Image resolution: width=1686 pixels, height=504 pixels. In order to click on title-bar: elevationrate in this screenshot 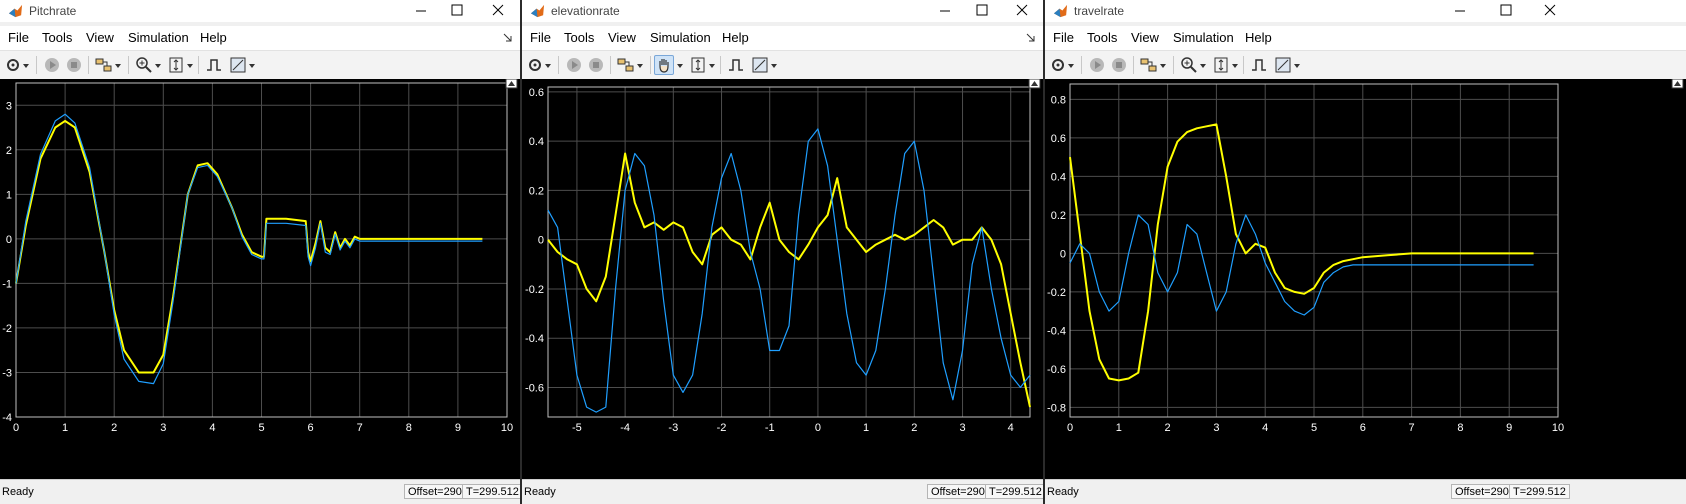, I will do `click(782, 11)`.